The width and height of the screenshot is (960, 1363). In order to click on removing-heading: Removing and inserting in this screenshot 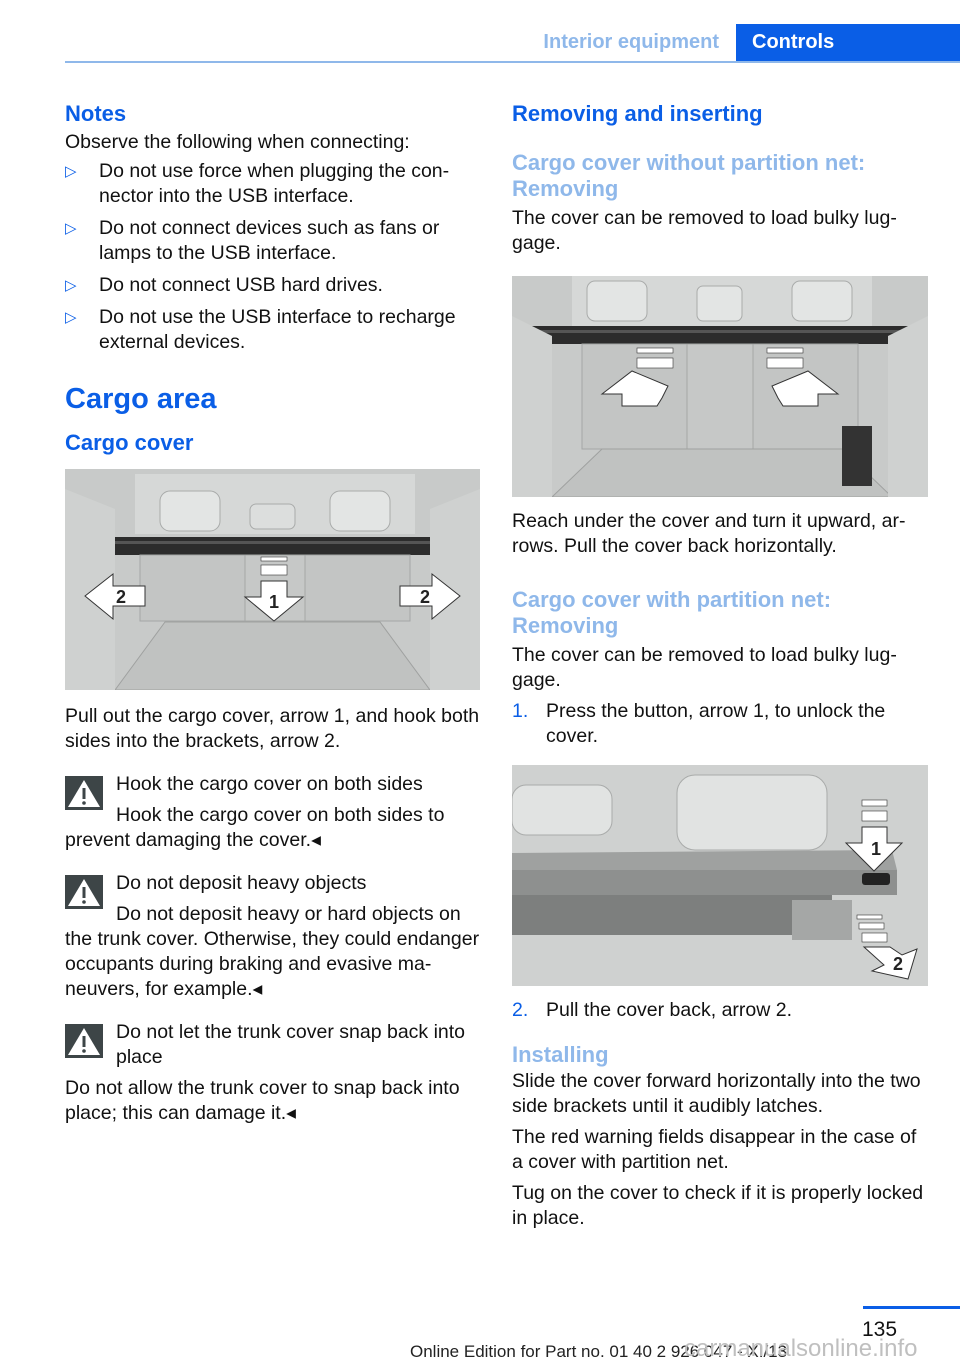, I will do `click(637, 113)`.